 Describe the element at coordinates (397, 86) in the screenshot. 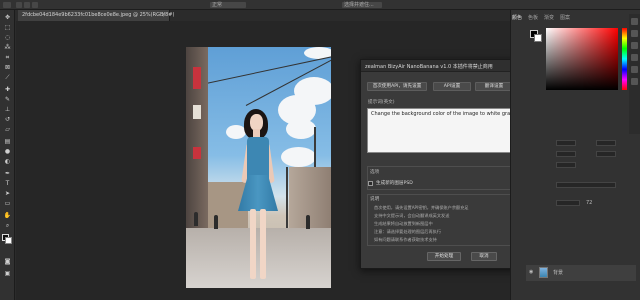

I see `api-help-button: 首次使用API，请先设置` at that location.